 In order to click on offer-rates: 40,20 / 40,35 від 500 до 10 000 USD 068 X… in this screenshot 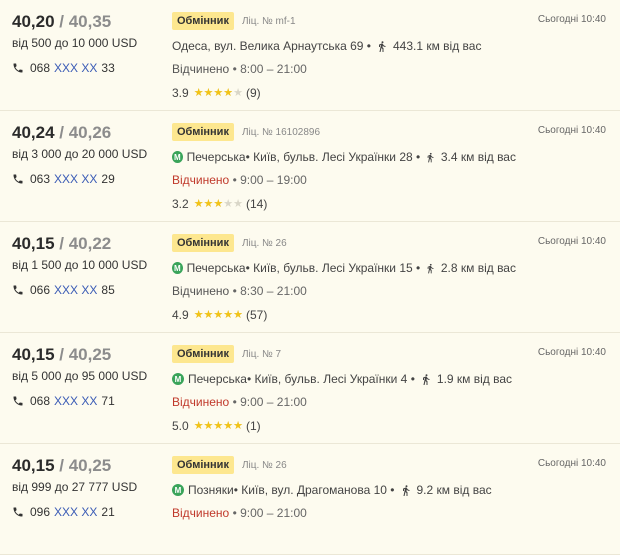, I will do `click(87, 43)`.